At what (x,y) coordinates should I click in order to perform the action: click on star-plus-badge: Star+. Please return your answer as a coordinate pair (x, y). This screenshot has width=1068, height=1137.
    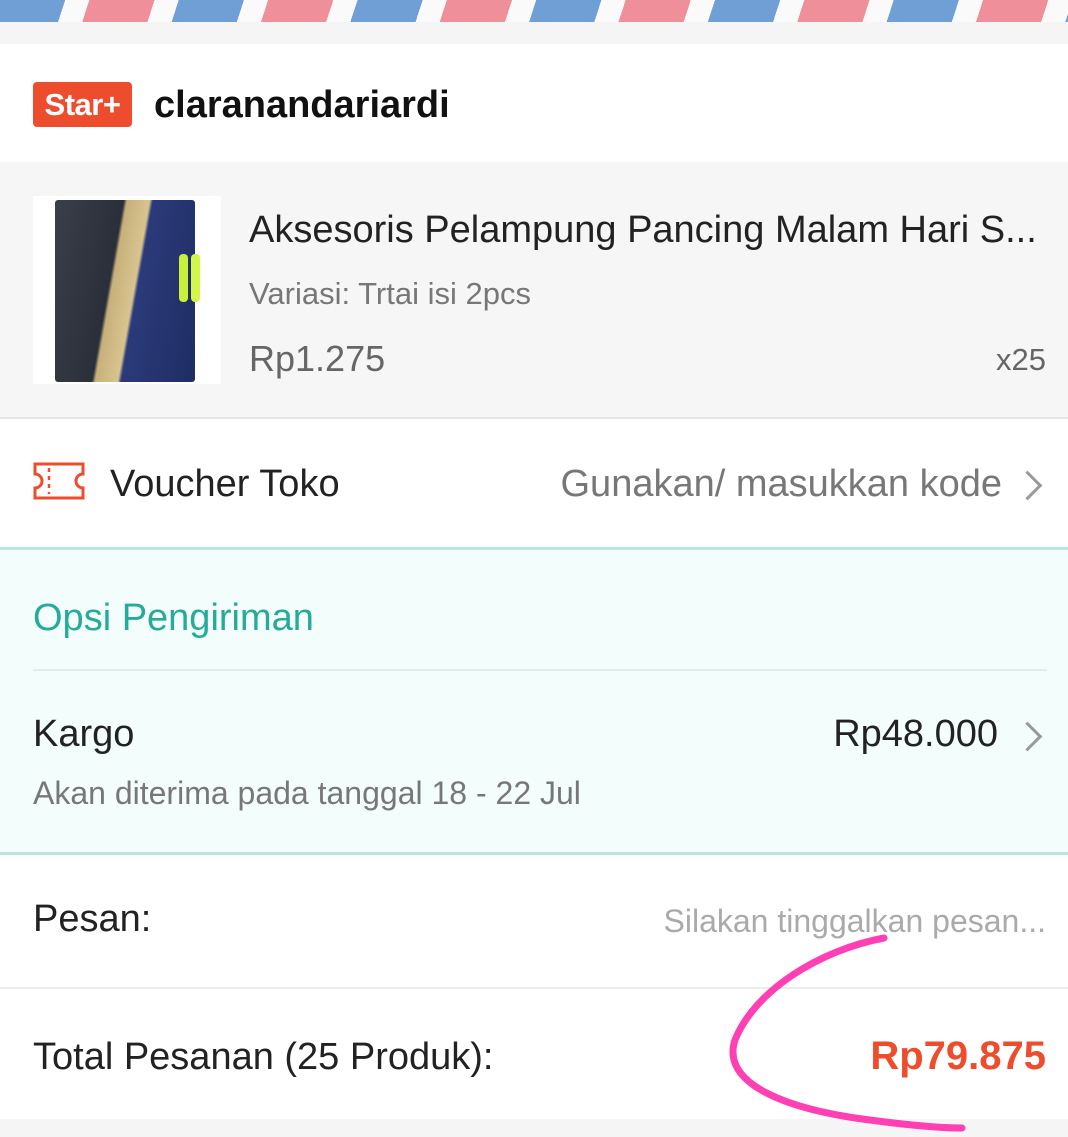
    Looking at the image, I should click on (82, 104).